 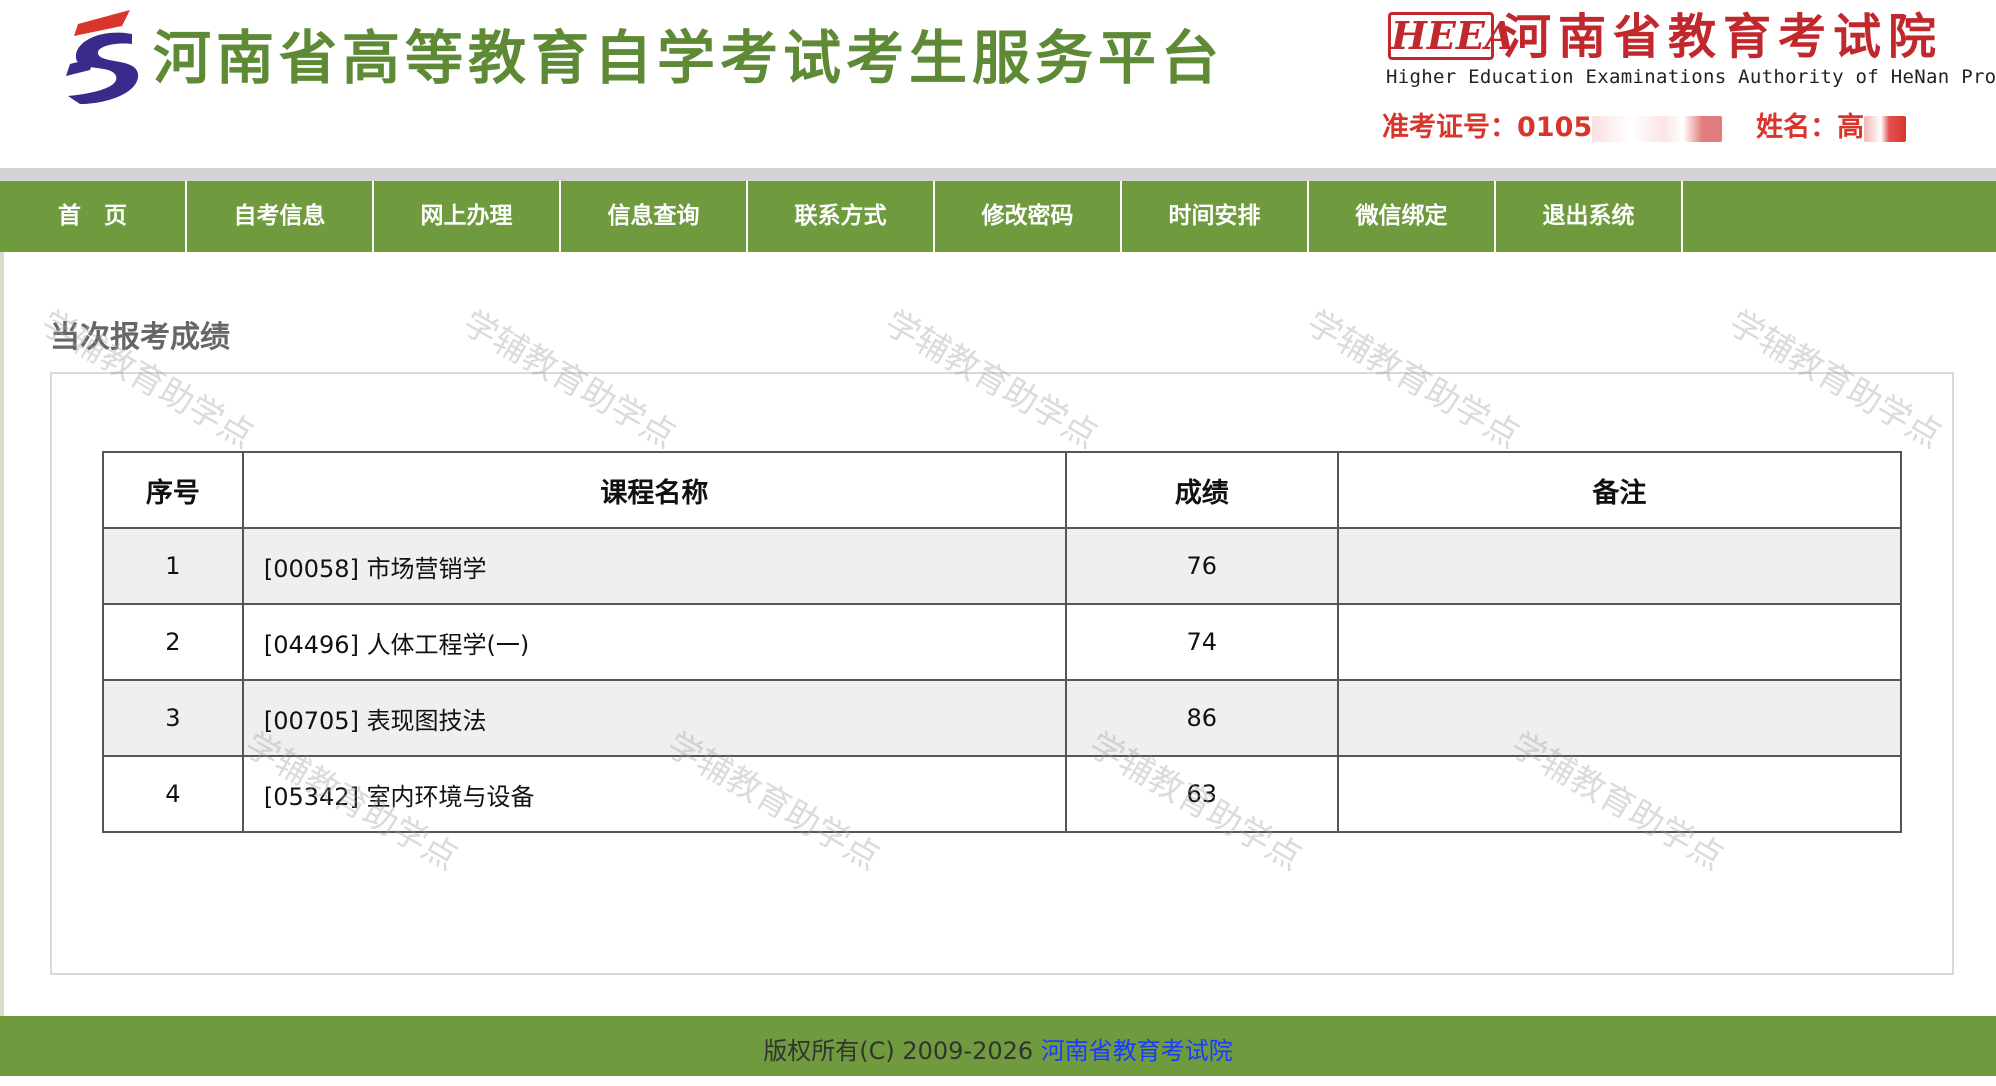 I want to click on page-footer: 版权所有(C) 2009-2026 河南省教育考试院, so click(x=998, y=1046).